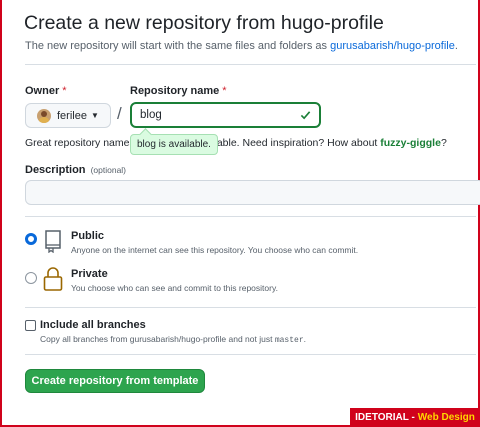 The height and width of the screenshot is (427, 480). What do you see at coordinates (175, 91) in the screenshot?
I see `repo-name-label-text: Repository name` at bounding box center [175, 91].